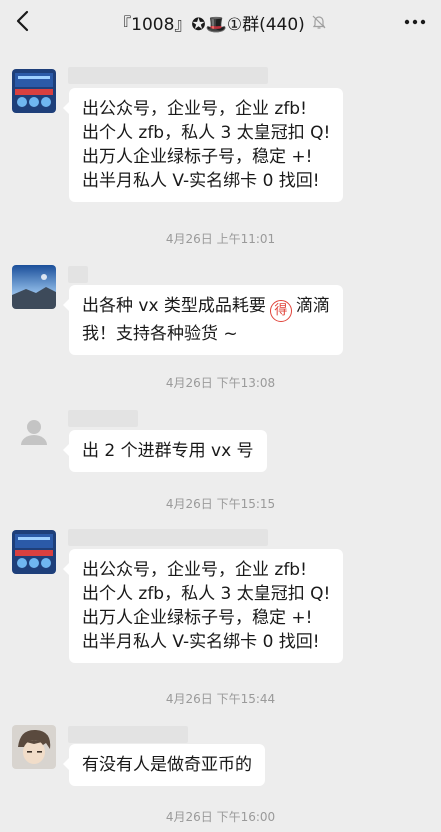  Describe the element at coordinates (168, 451) in the screenshot. I see `message-text: 出 2 个进群专用 vx 号` at that location.